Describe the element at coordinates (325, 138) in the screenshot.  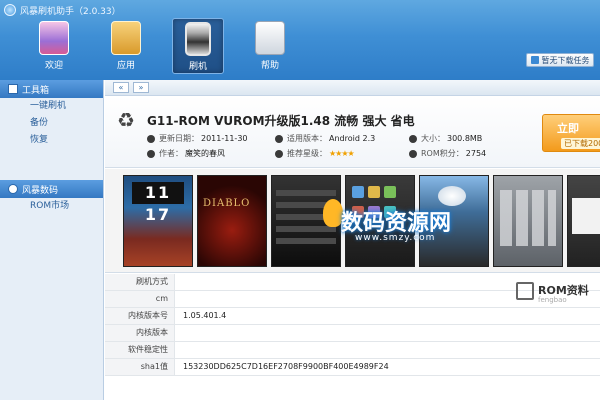
I see `meta-version: 适用版本： Android 2.3` at that location.